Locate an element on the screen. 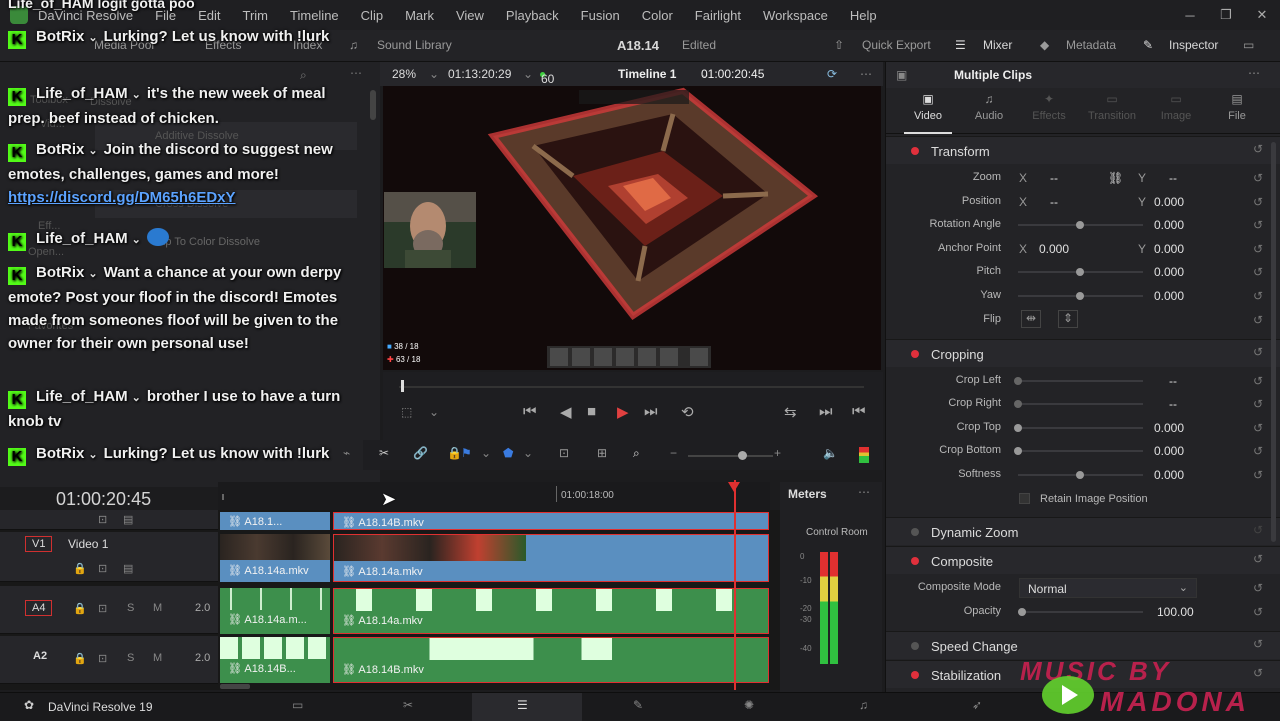 This screenshot has height=721, width=1280. link-icon: ⛓ is located at coordinates (1115, 178).